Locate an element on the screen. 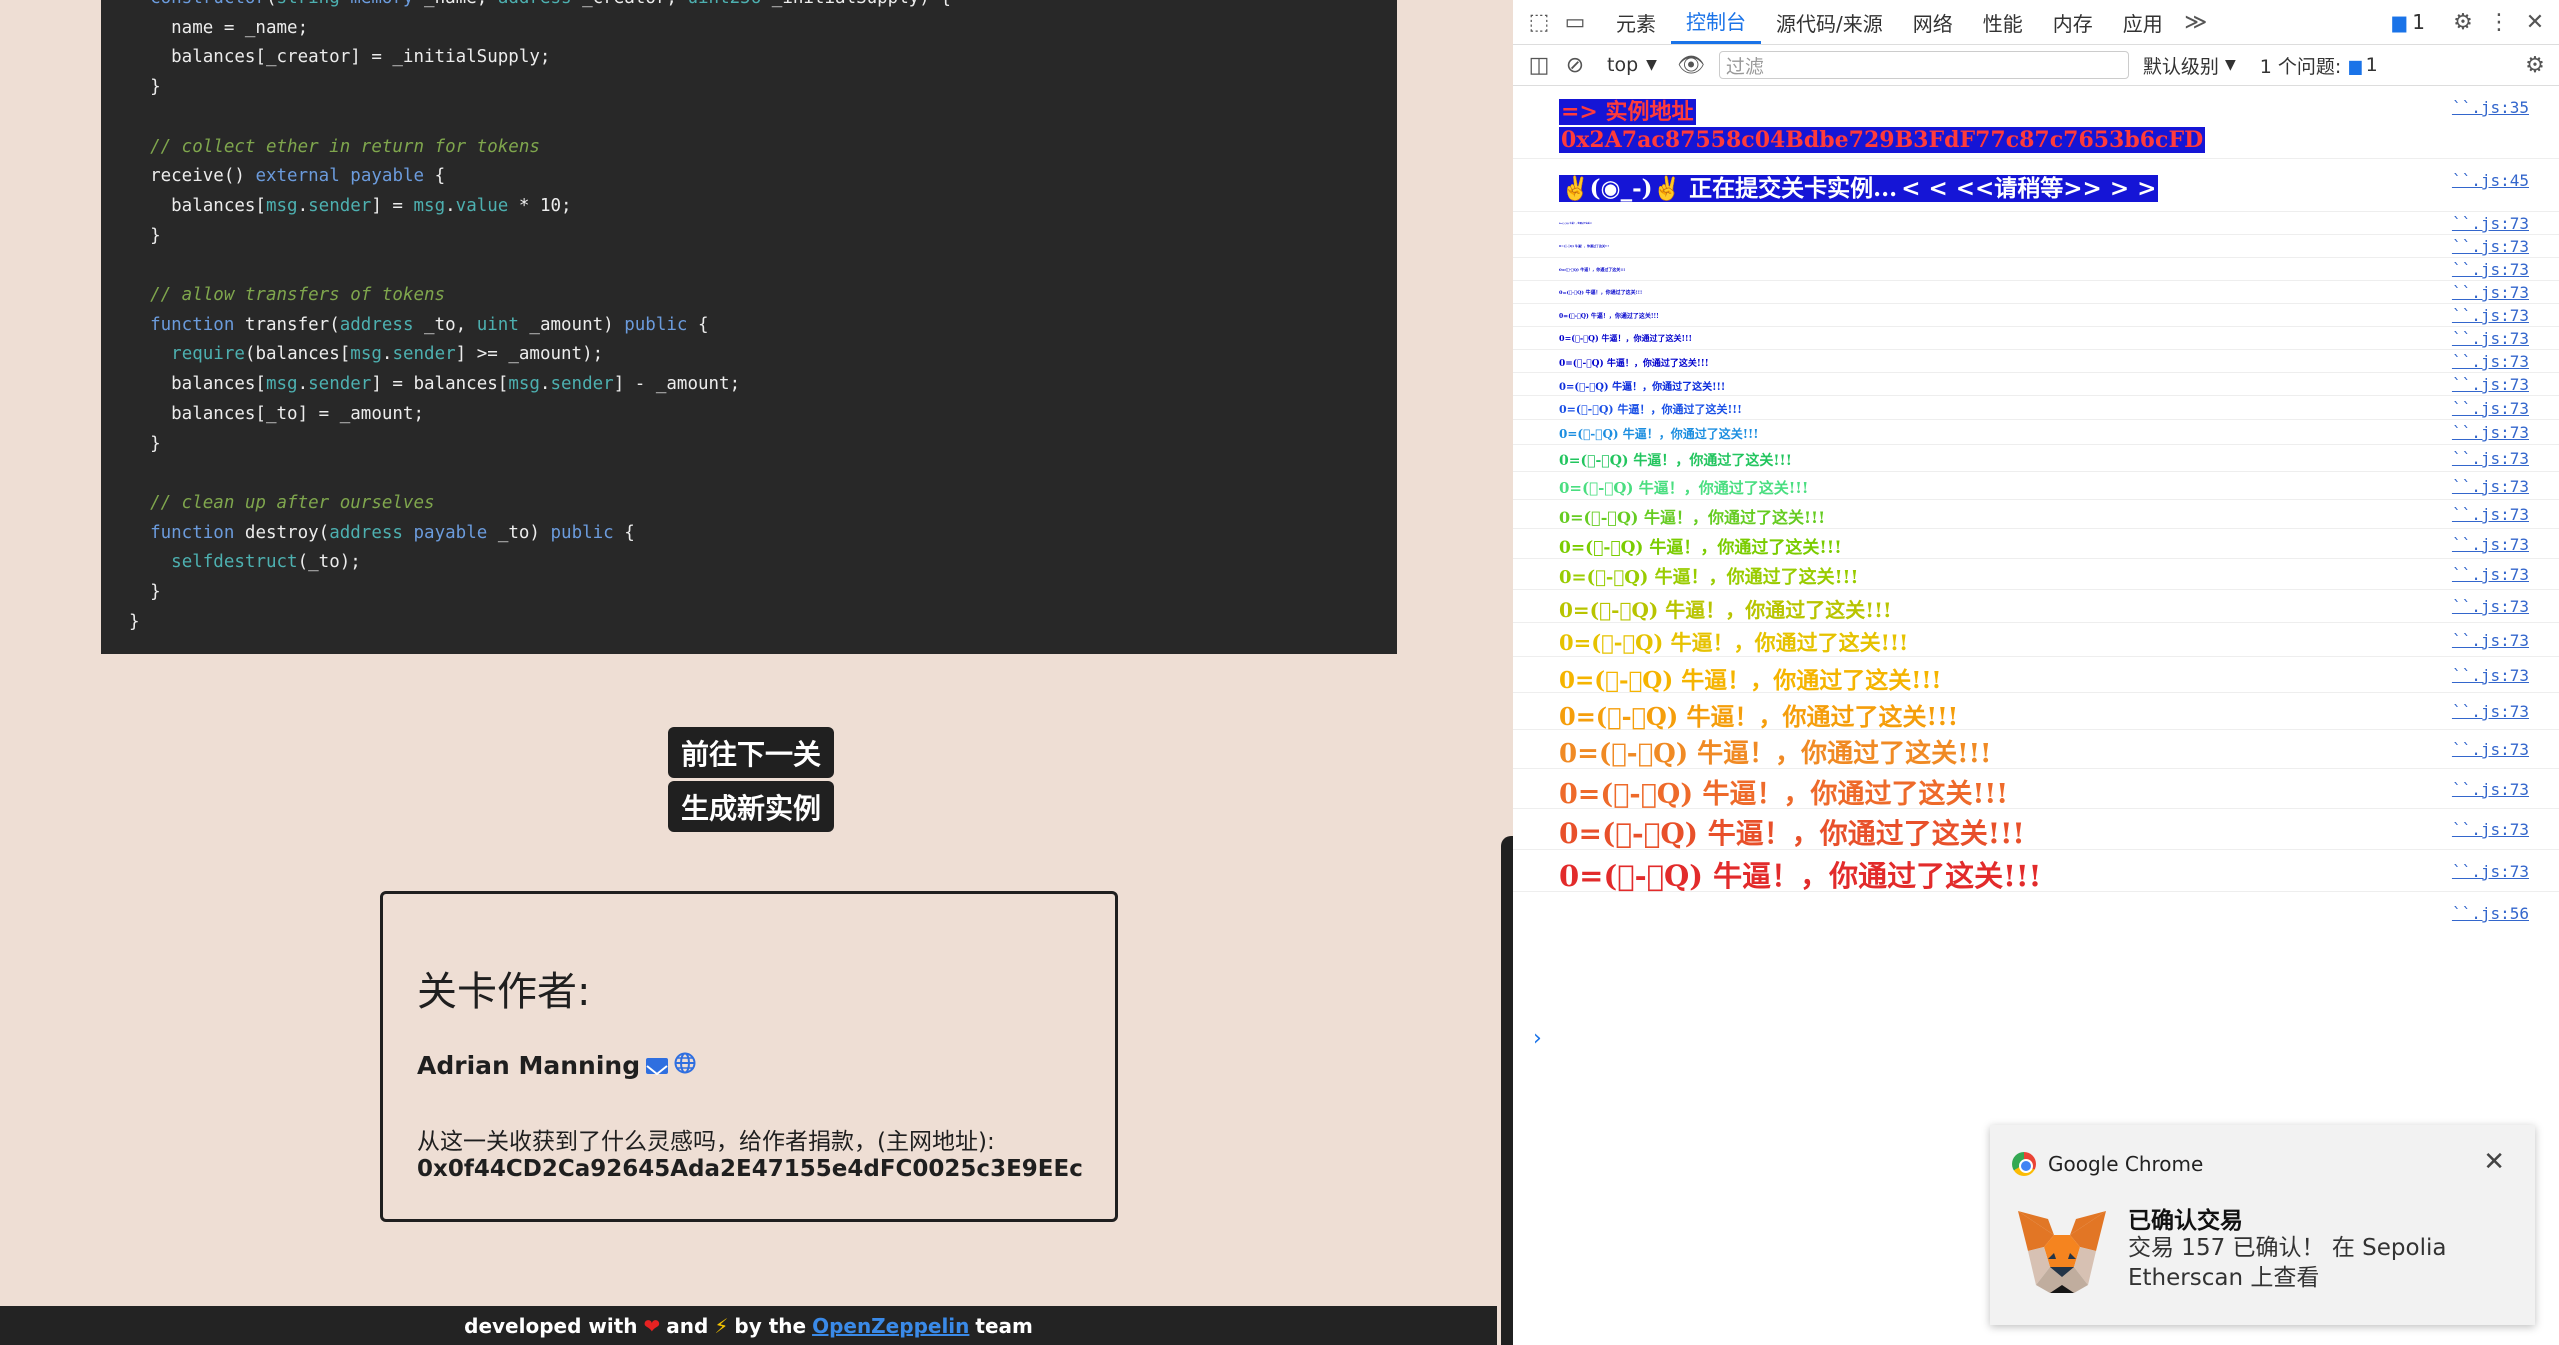 This screenshot has height=1345, width=2559. log-levels-value: 默认级别 is located at coordinates (2180, 66).